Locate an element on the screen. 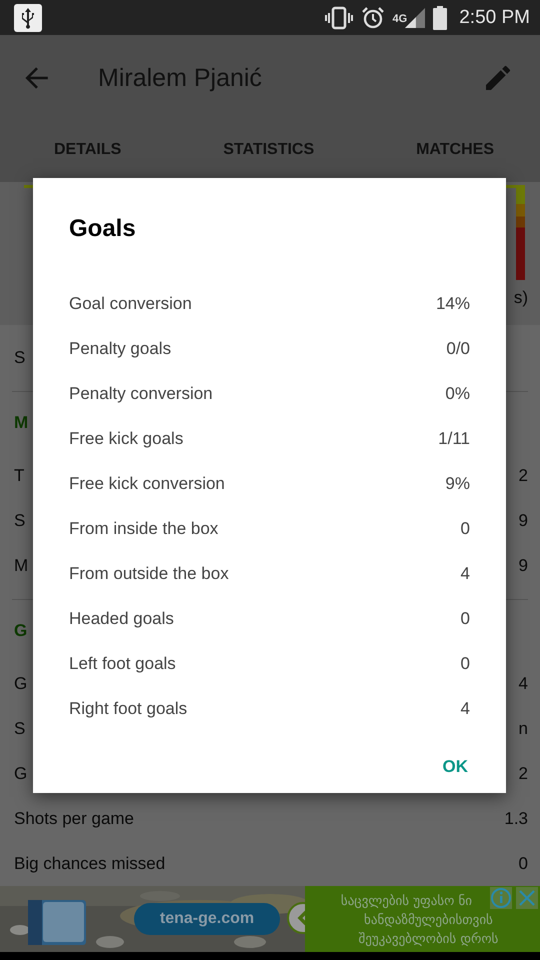 This screenshot has height=960, width=540. stat-value: 1/11 is located at coordinates (454, 438).